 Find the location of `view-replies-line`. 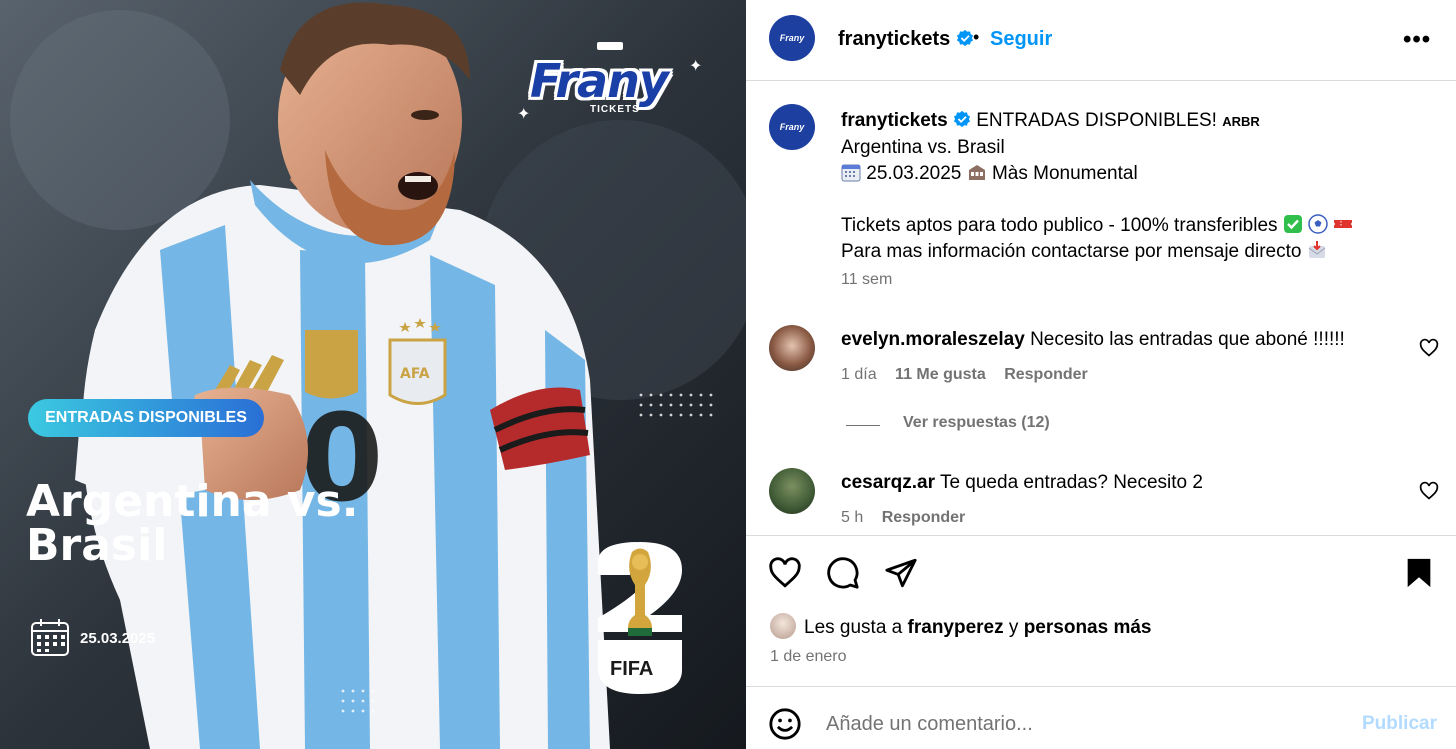

view-replies-line is located at coordinates (863, 425).